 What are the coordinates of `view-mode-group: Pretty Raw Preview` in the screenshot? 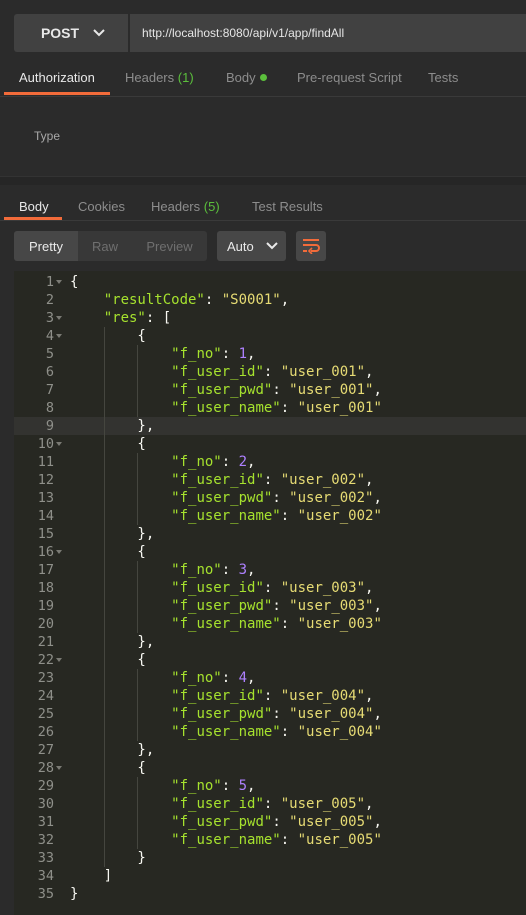 It's located at (110, 246).